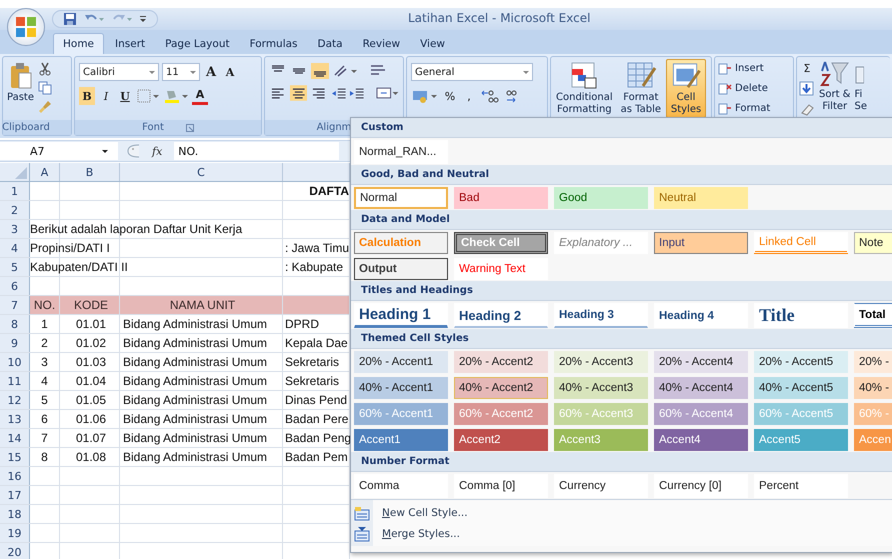 The width and height of the screenshot is (892, 559). I want to click on cell-style-option: Bad, so click(501, 198).